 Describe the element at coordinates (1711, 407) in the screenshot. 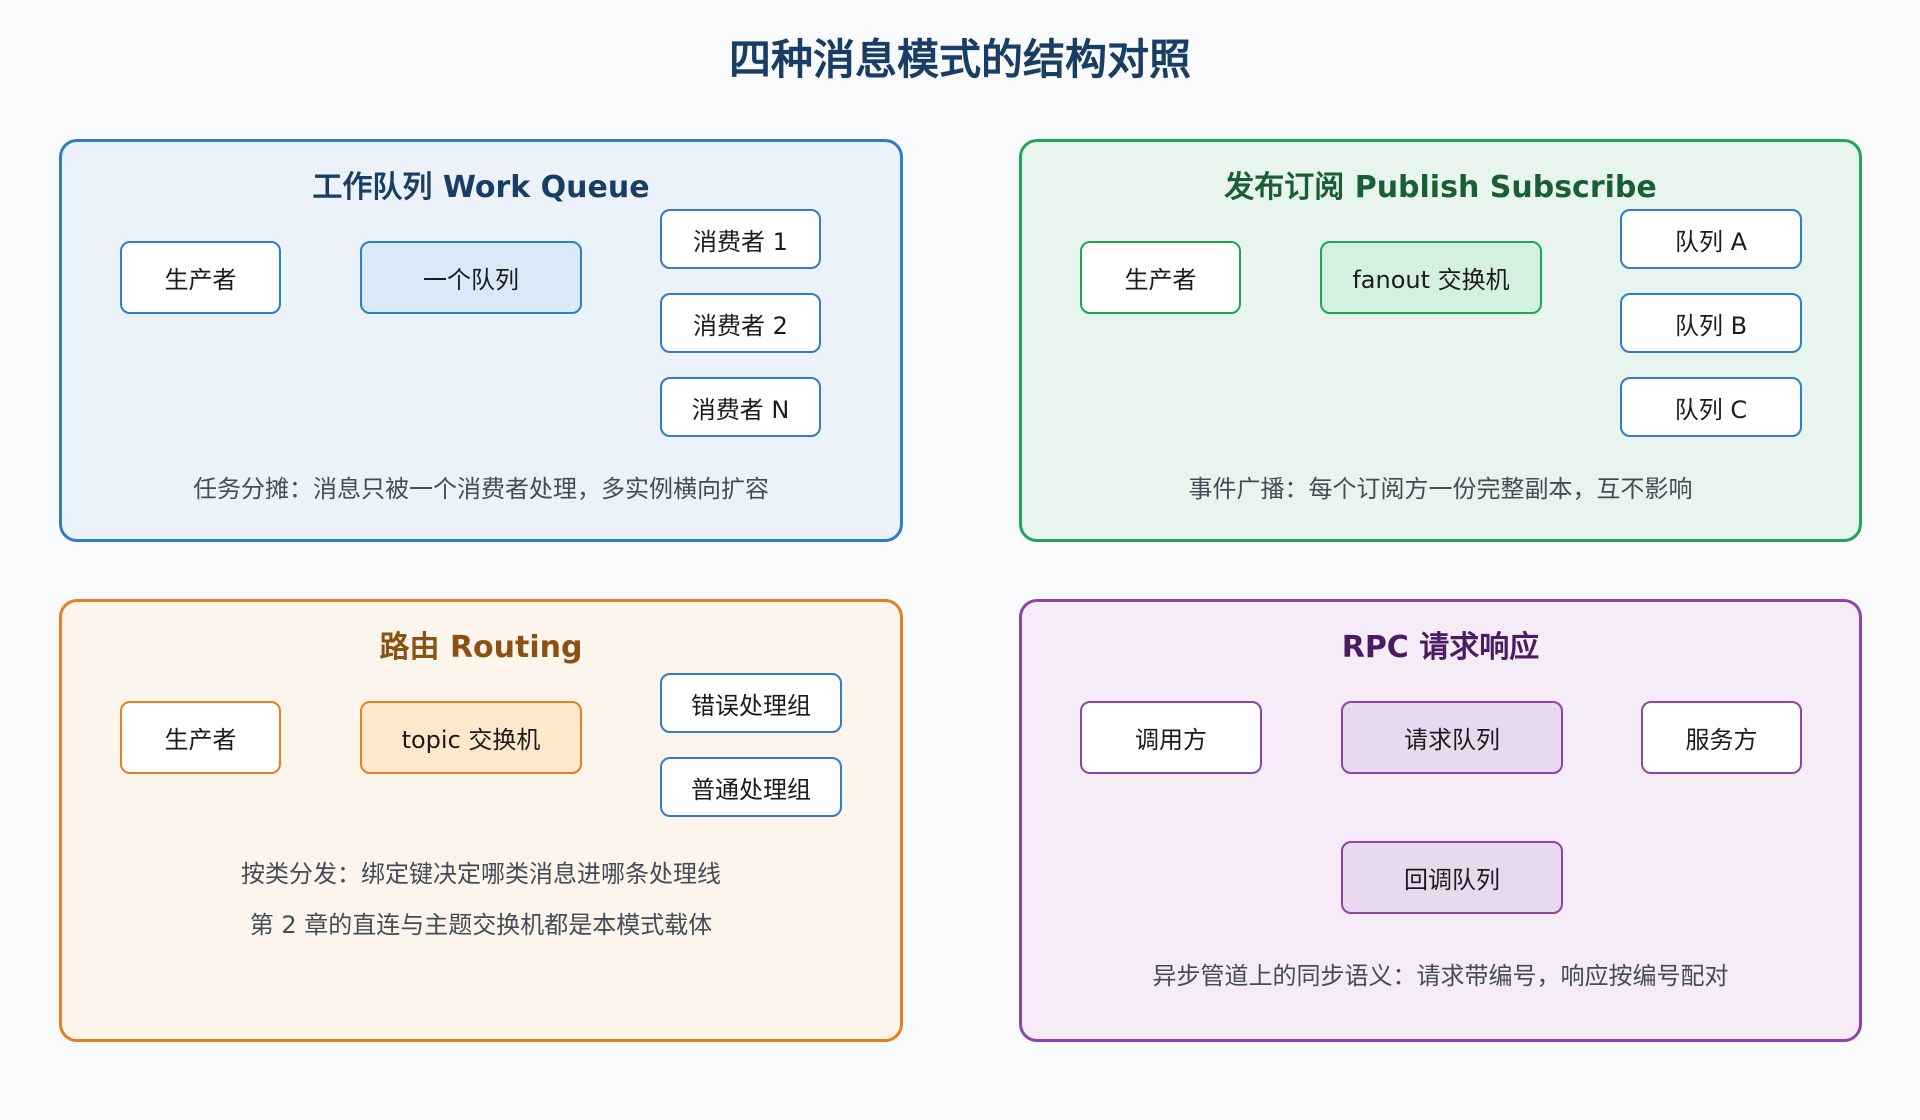

I see `queue-node-c: 队列 C` at that location.